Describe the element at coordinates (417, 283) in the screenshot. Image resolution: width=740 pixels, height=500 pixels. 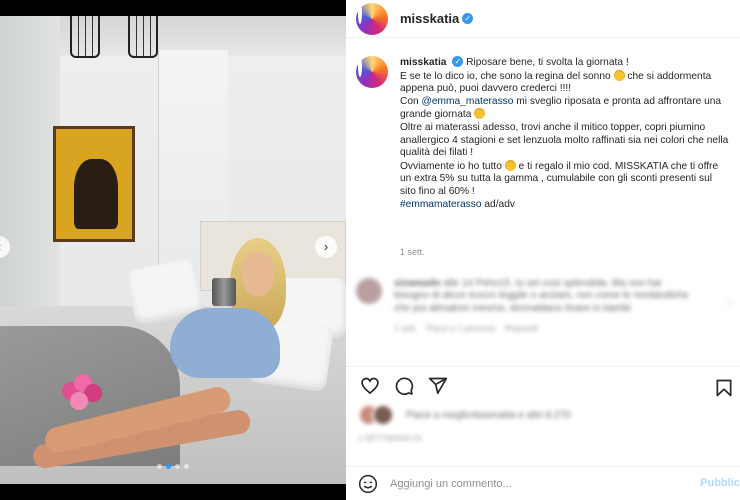
I see `comment-author: sinamado` at that location.